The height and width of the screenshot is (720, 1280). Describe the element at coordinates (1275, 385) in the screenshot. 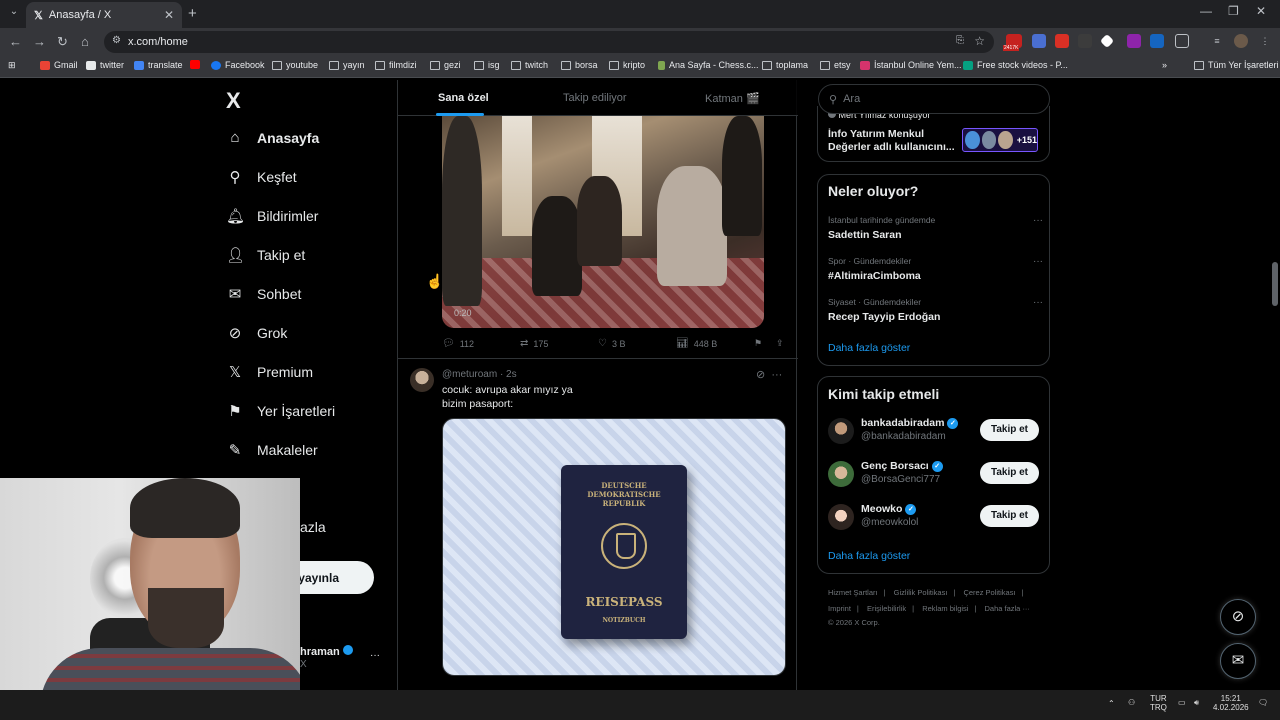

I see `page-scrollbar` at that location.